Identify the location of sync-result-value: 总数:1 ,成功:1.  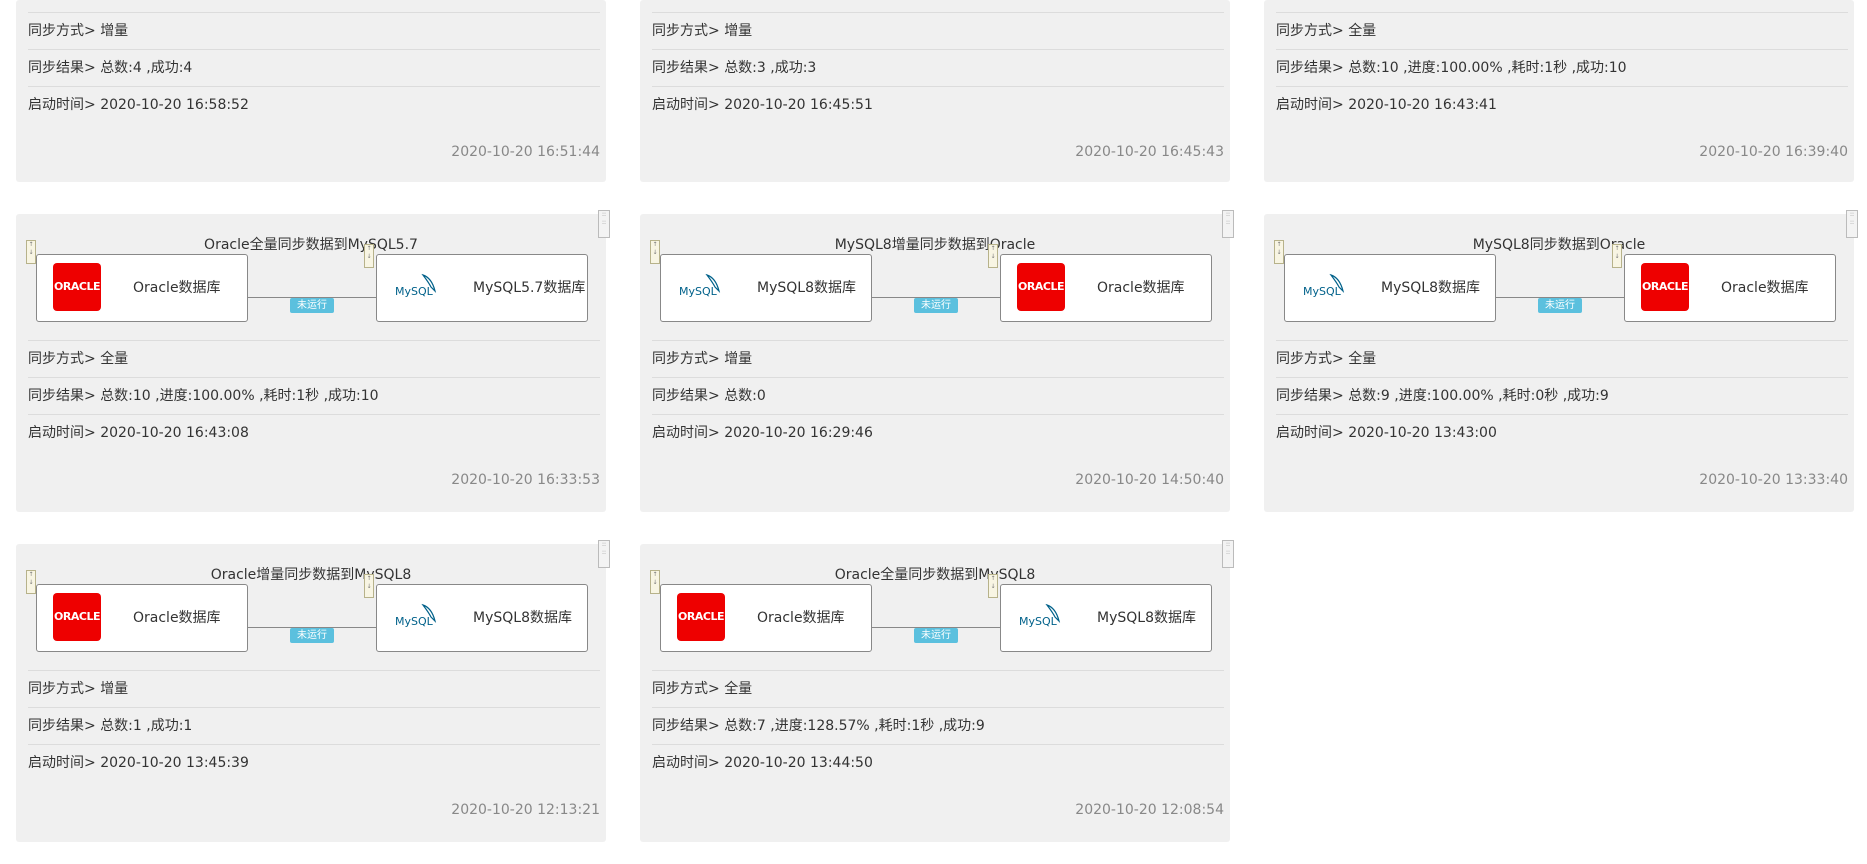
(146, 726).